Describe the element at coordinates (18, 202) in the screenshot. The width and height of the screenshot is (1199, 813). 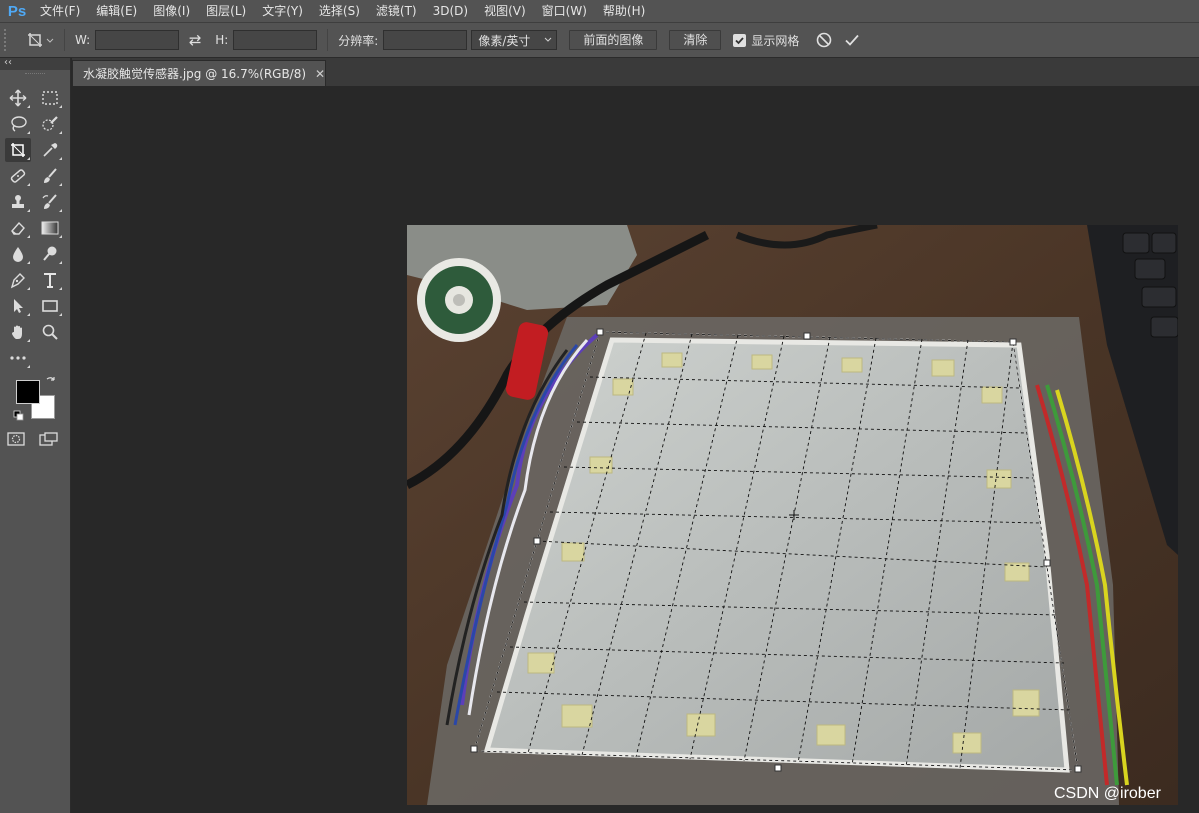
I see `clone-stamp-tool-icon` at that location.